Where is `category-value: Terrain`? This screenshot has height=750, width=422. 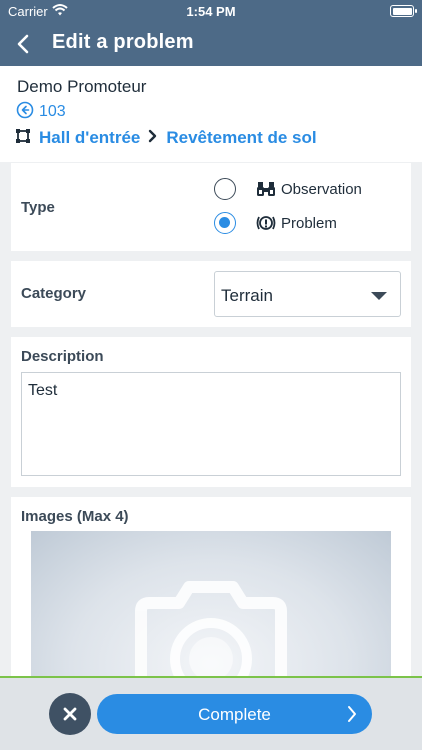
category-value: Terrain is located at coordinates (247, 295).